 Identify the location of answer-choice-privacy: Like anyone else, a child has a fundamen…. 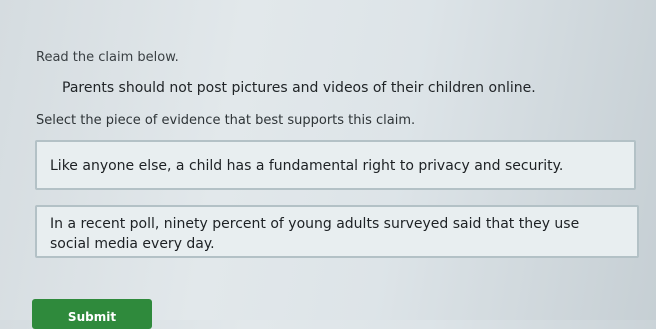
(335, 165).